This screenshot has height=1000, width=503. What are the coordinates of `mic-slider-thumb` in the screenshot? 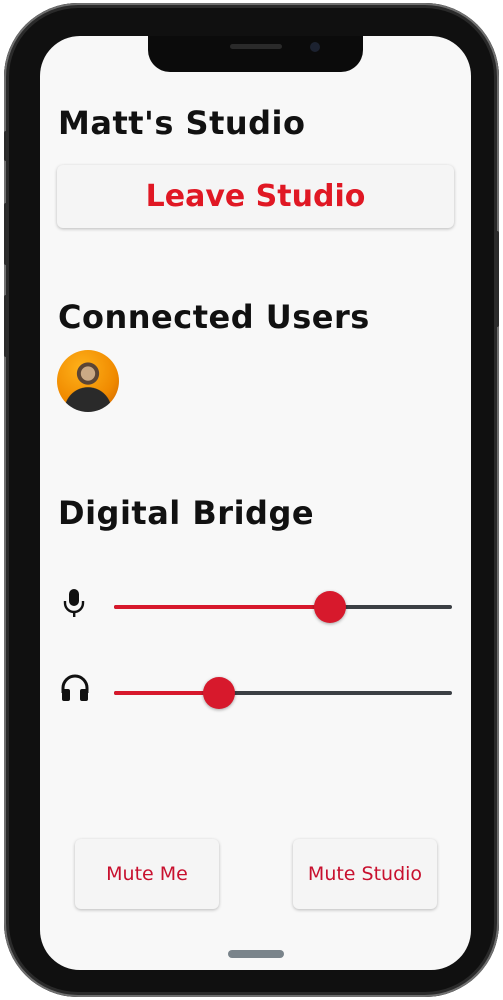 It's located at (330, 607).